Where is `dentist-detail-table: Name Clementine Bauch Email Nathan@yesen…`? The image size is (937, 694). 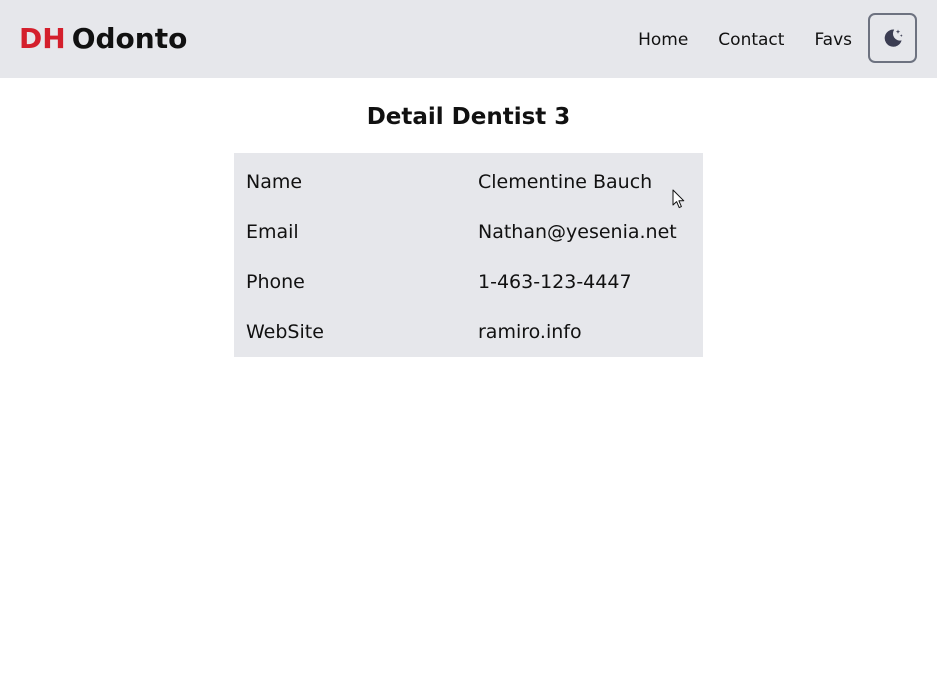 dentist-detail-table: Name Clementine Bauch Email Nathan@yesen… is located at coordinates (468, 255).